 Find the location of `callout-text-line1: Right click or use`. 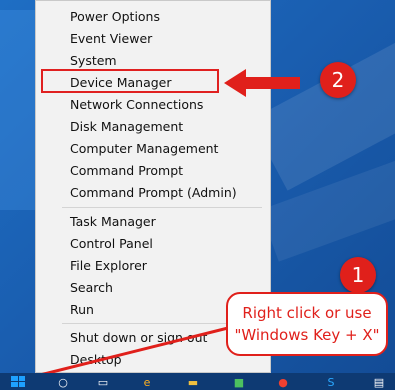

callout-text-line1: Right click or use is located at coordinates (307, 313).